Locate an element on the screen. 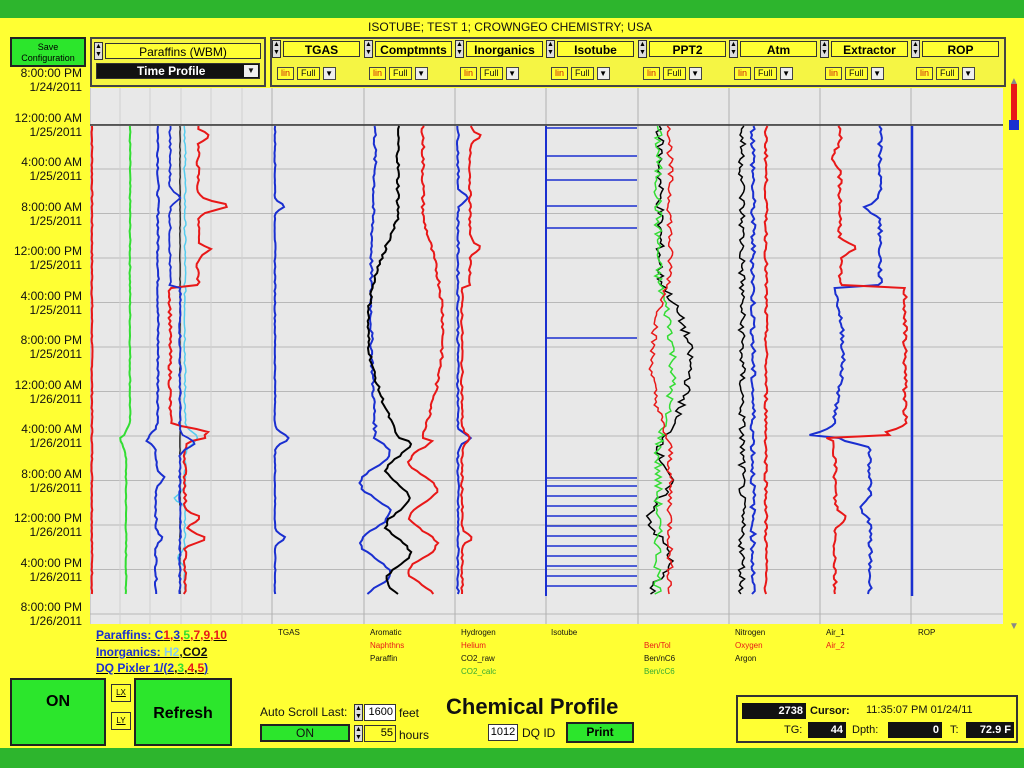  rop-scale-lin: lin is located at coordinates (925, 73).